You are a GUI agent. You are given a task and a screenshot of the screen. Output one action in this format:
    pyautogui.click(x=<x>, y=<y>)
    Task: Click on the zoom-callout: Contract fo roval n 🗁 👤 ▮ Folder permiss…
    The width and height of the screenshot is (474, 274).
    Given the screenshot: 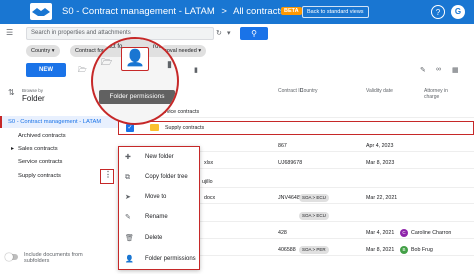 What is the action you would take?
    pyautogui.click(x=135, y=81)
    